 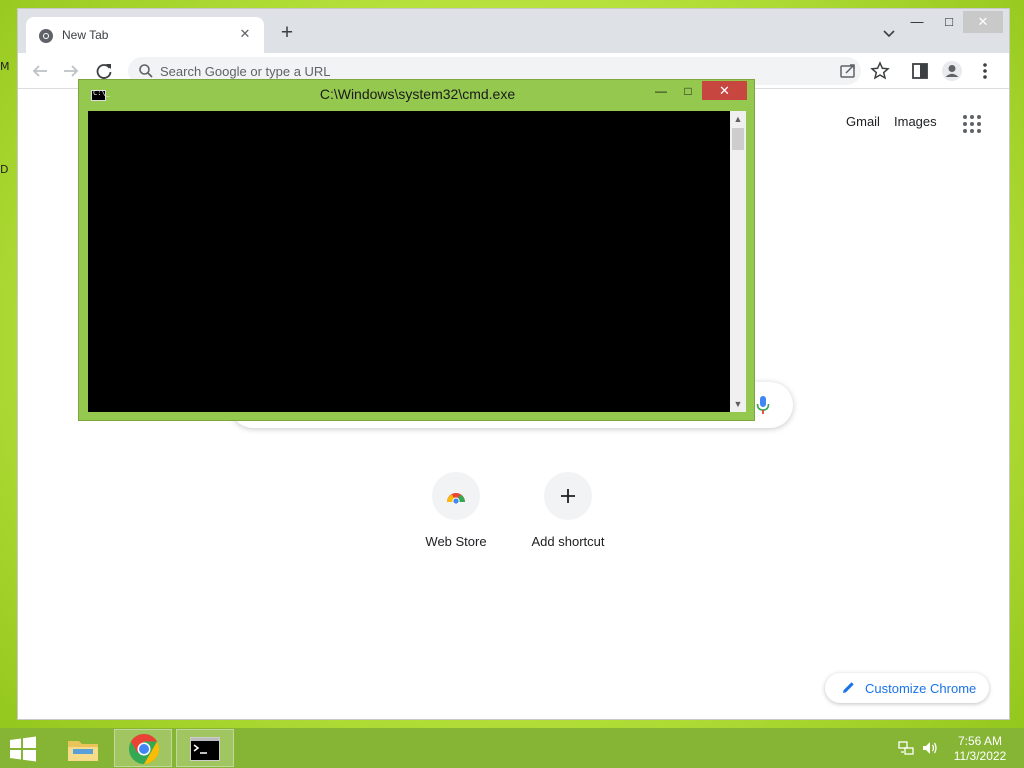 I want to click on clock-time: 7:56 AM, so click(x=980, y=741).